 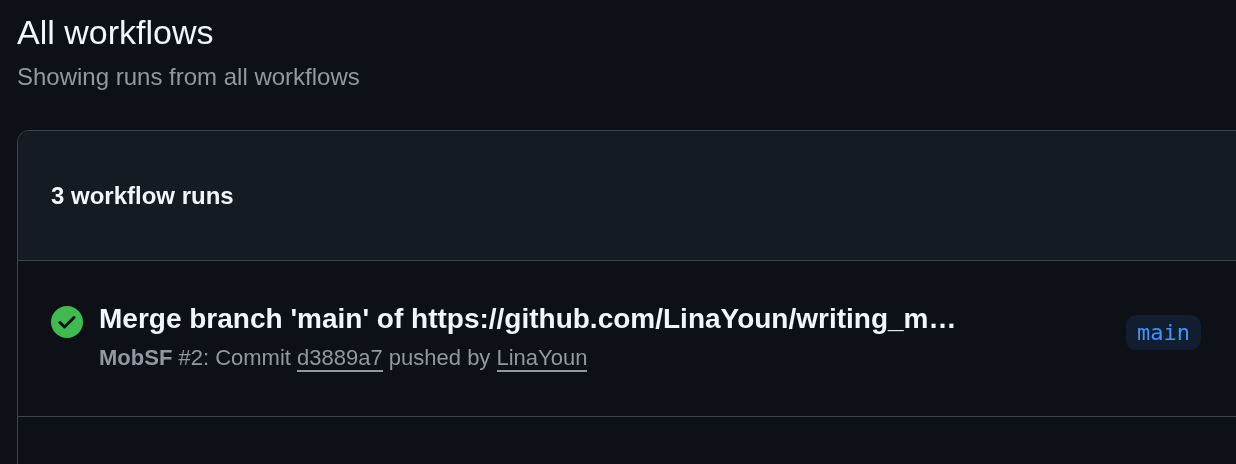 I want to click on branch-label: main, so click(x=1163, y=332).